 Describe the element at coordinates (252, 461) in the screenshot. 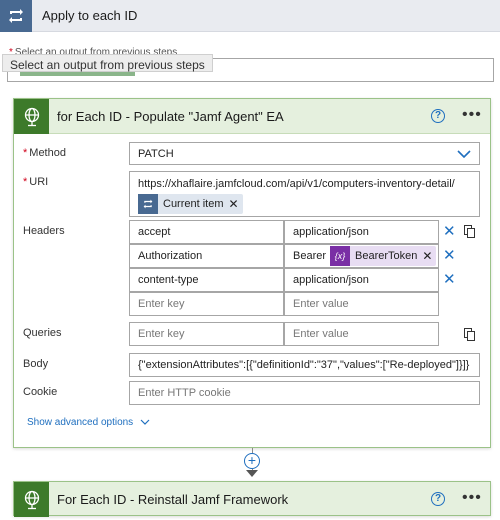

I see `plus-icon: +` at that location.